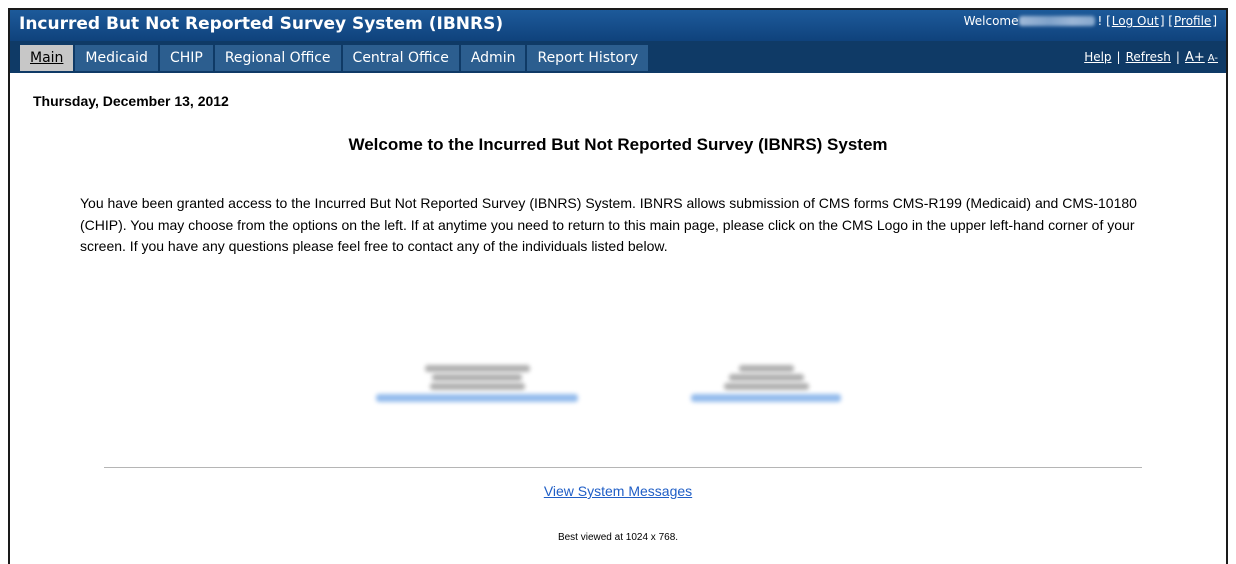 Image resolution: width=1236 pixels, height=564 pixels. What do you see at coordinates (1057, 21) in the screenshot?
I see `user-name-redacted` at bounding box center [1057, 21].